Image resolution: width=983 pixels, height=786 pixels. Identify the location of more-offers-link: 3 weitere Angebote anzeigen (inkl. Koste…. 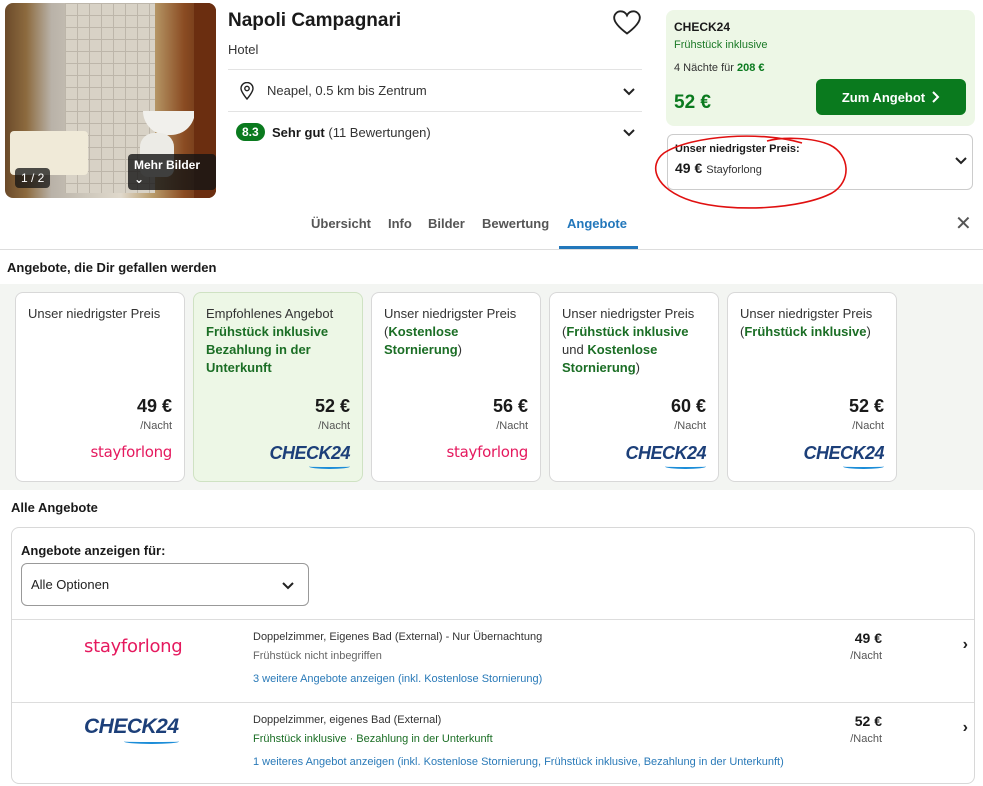
(397, 679).